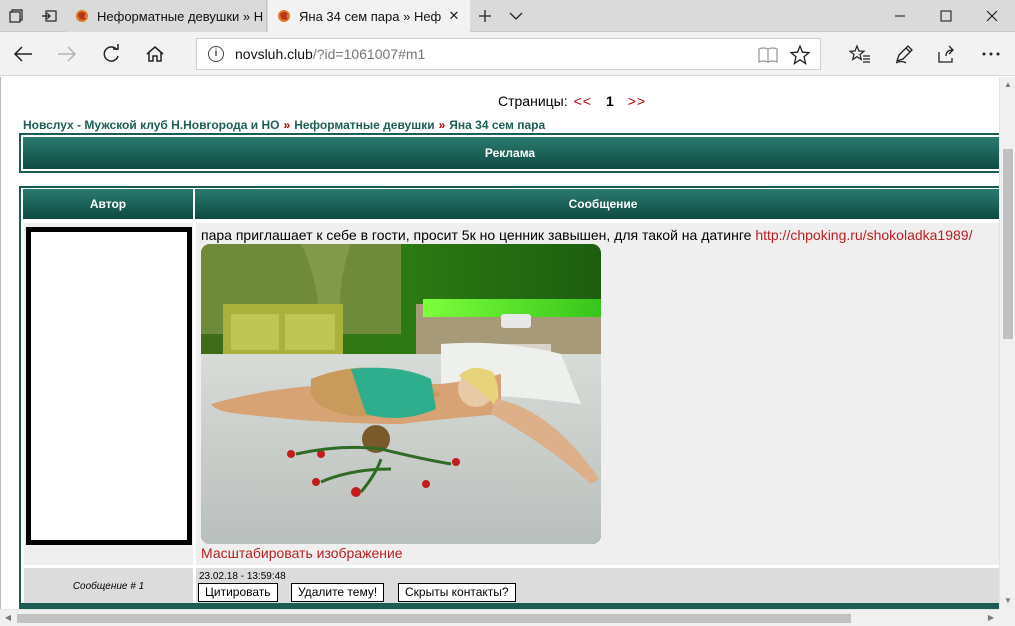  Describe the element at coordinates (151, 125) in the screenshot. I see `breadcrumb-club-link: Новслух - Мужской клуб Н.Новгорода и НО` at that location.